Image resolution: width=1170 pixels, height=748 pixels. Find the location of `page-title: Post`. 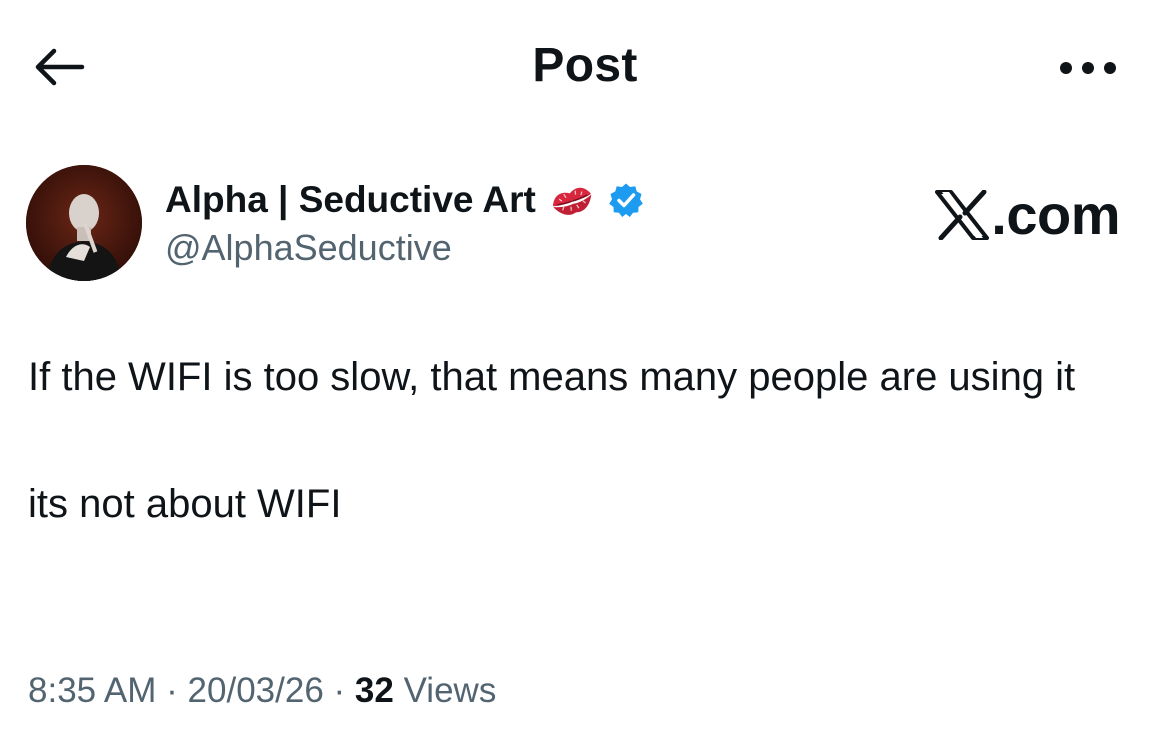

page-title: Post is located at coordinates (585, 65).